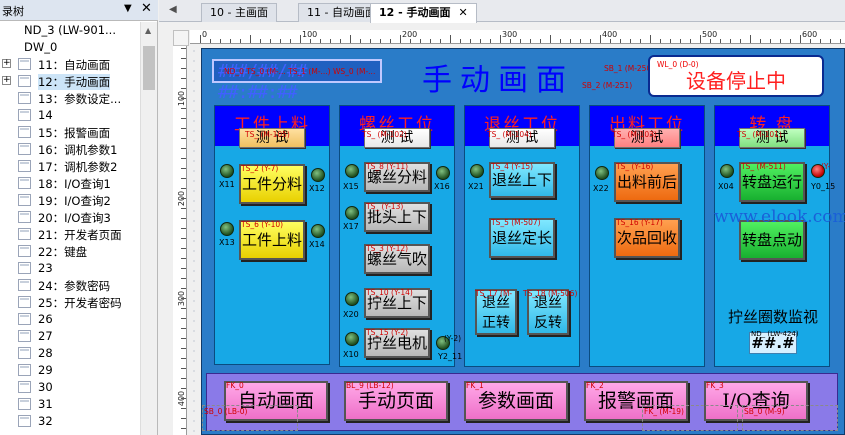 This screenshot has height=435, width=845. What do you see at coordinates (423, 13) in the screenshot?
I see `tab-manual-screen: 12 - 手动画面 ✕` at bounding box center [423, 13].